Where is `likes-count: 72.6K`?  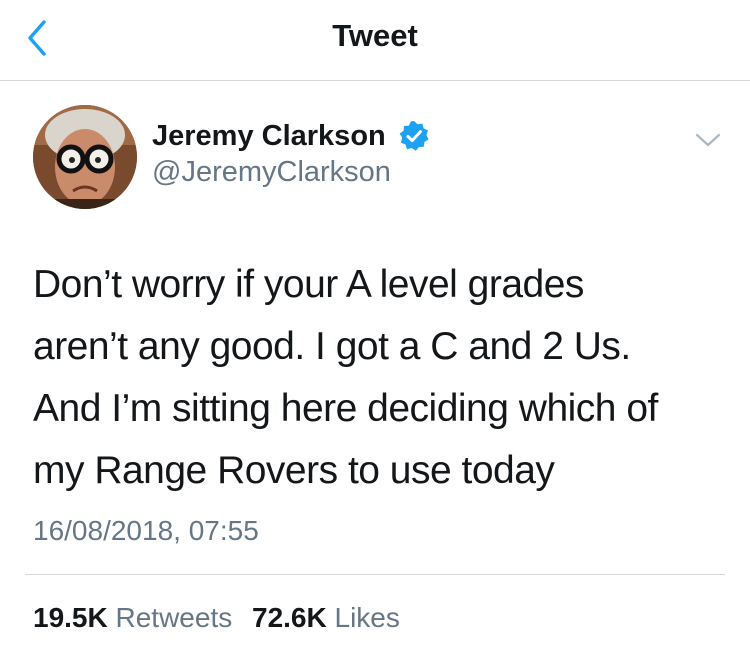
likes-count: 72.6K is located at coordinates (289, 617).